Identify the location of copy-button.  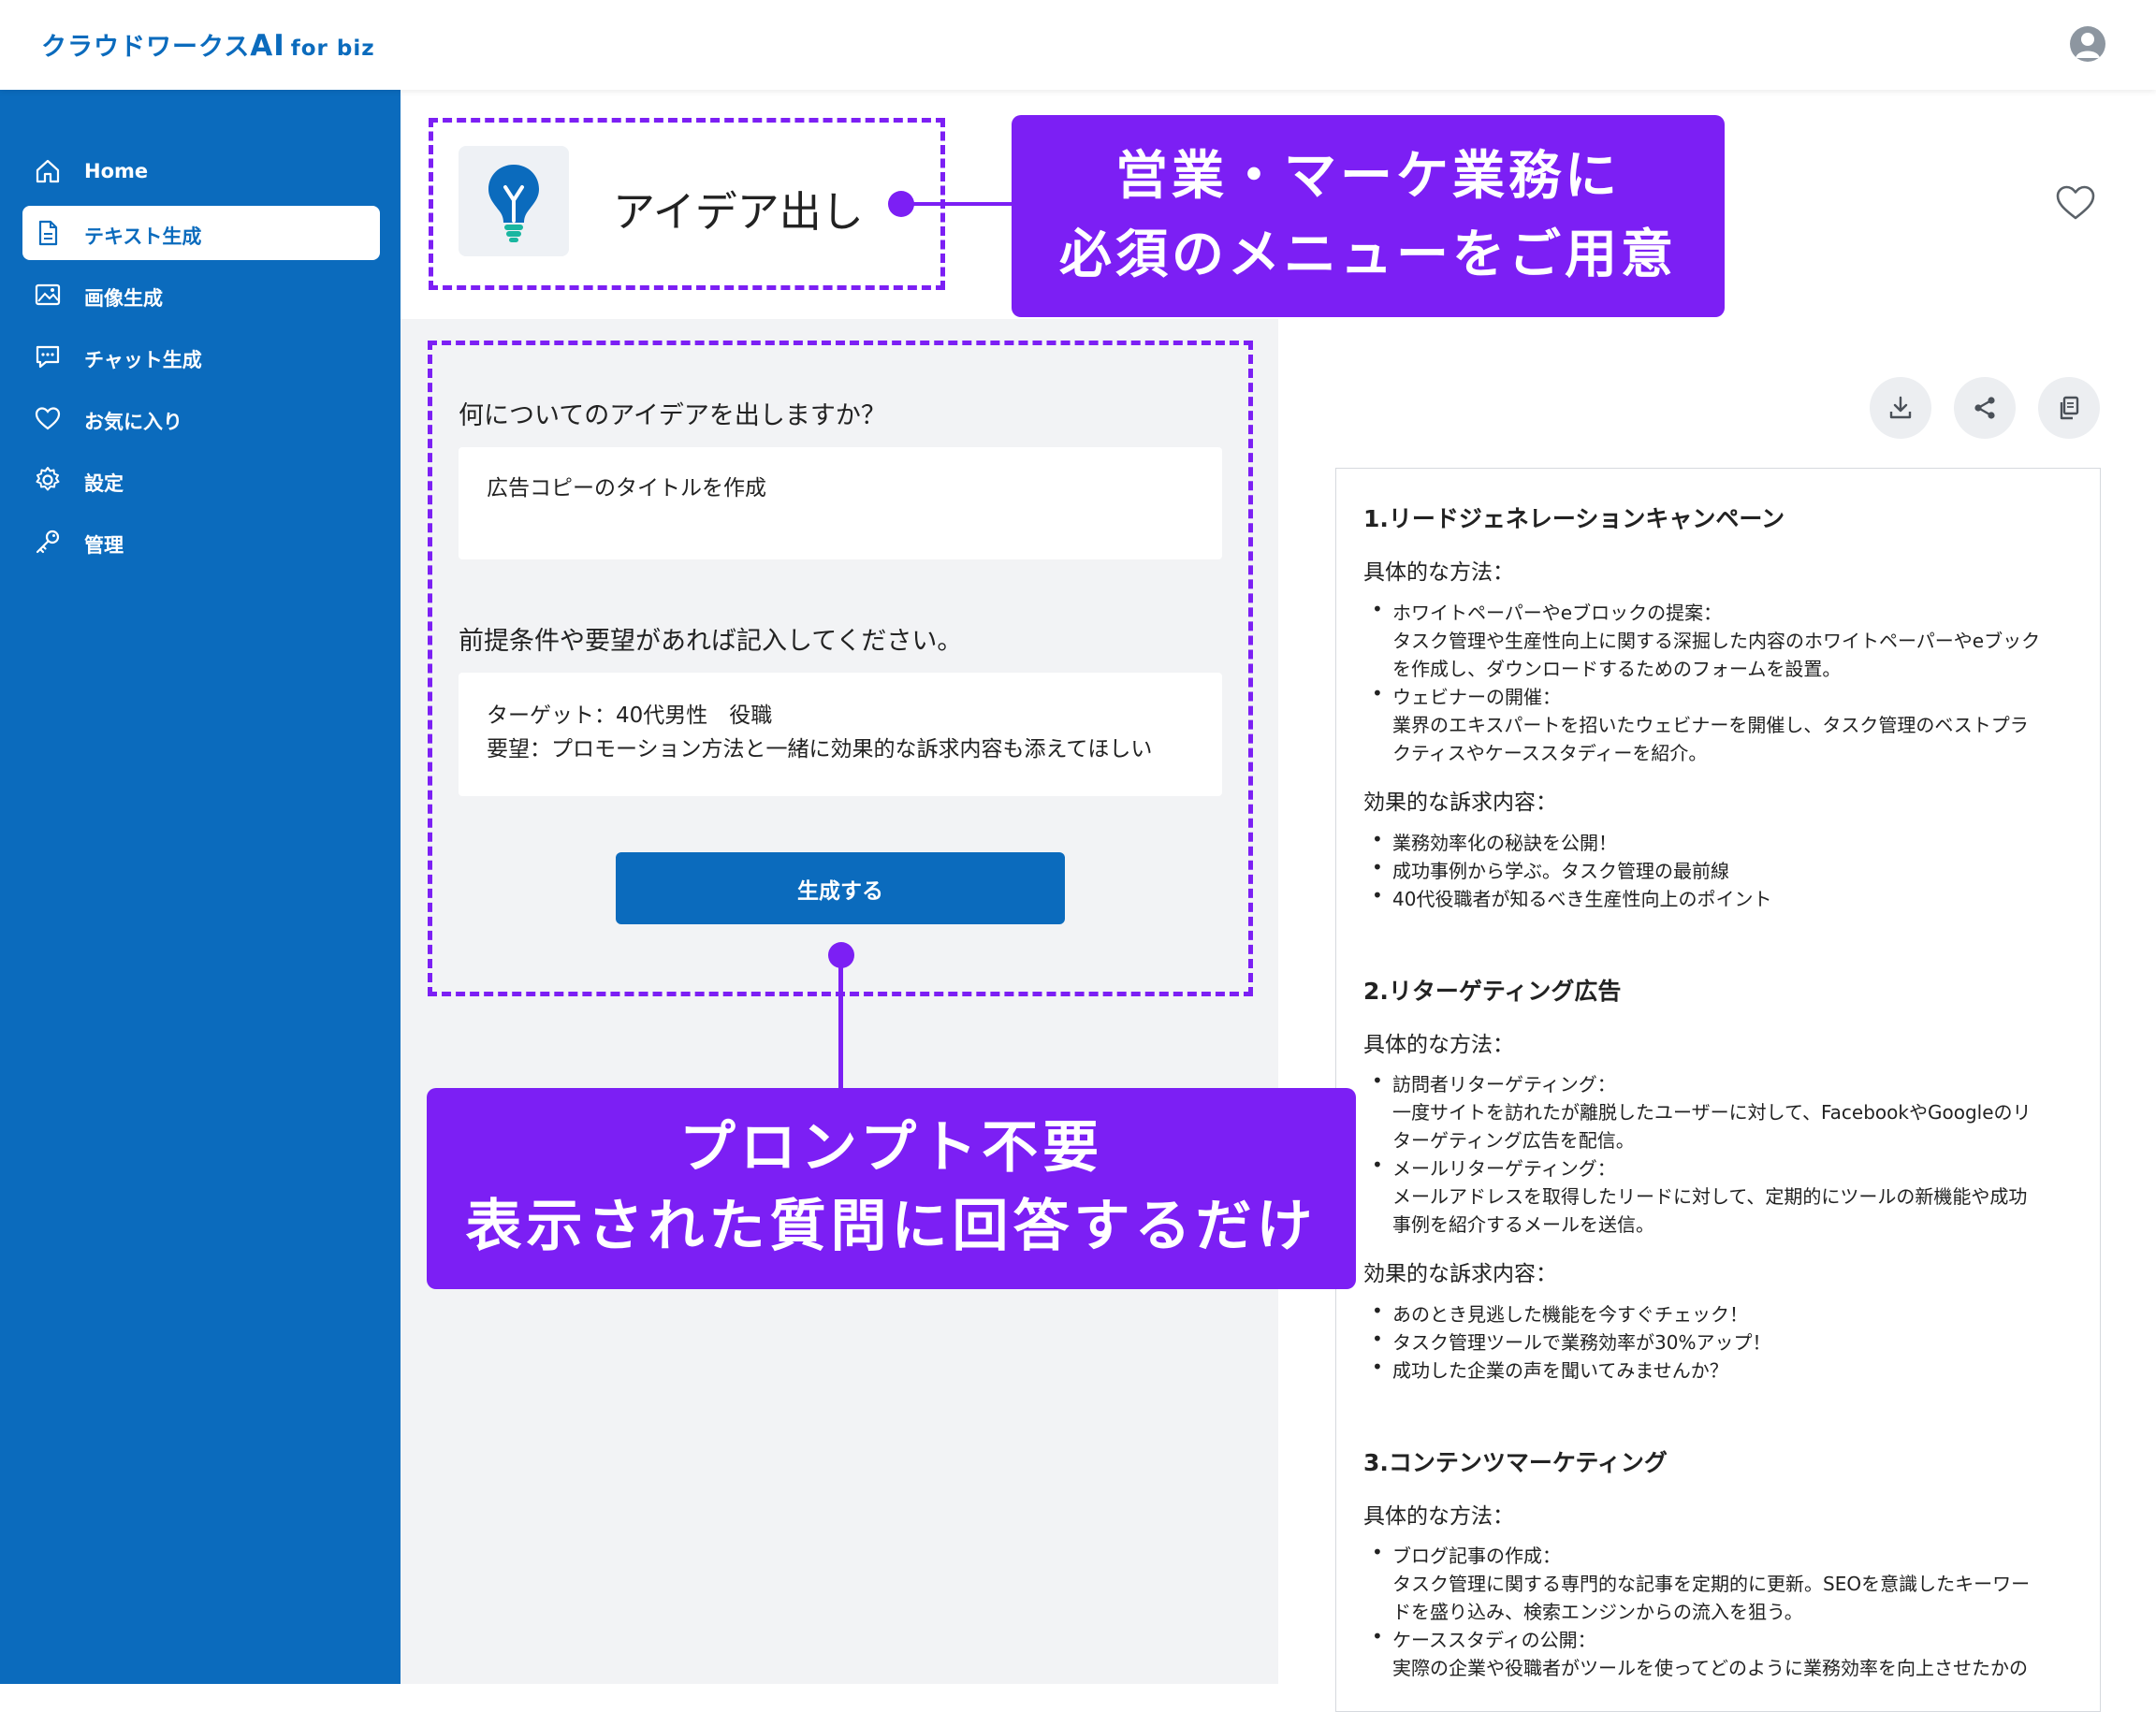
(2069, 408).